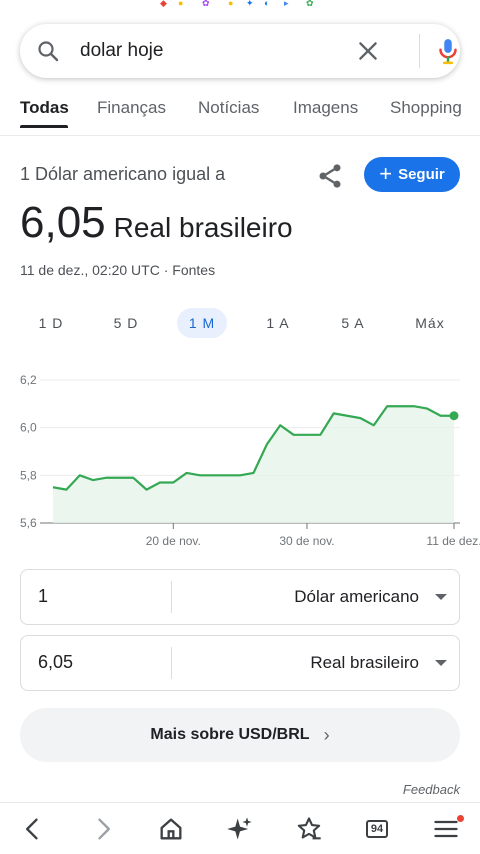  I want to click on sparkle-icon, so click(240, 829).